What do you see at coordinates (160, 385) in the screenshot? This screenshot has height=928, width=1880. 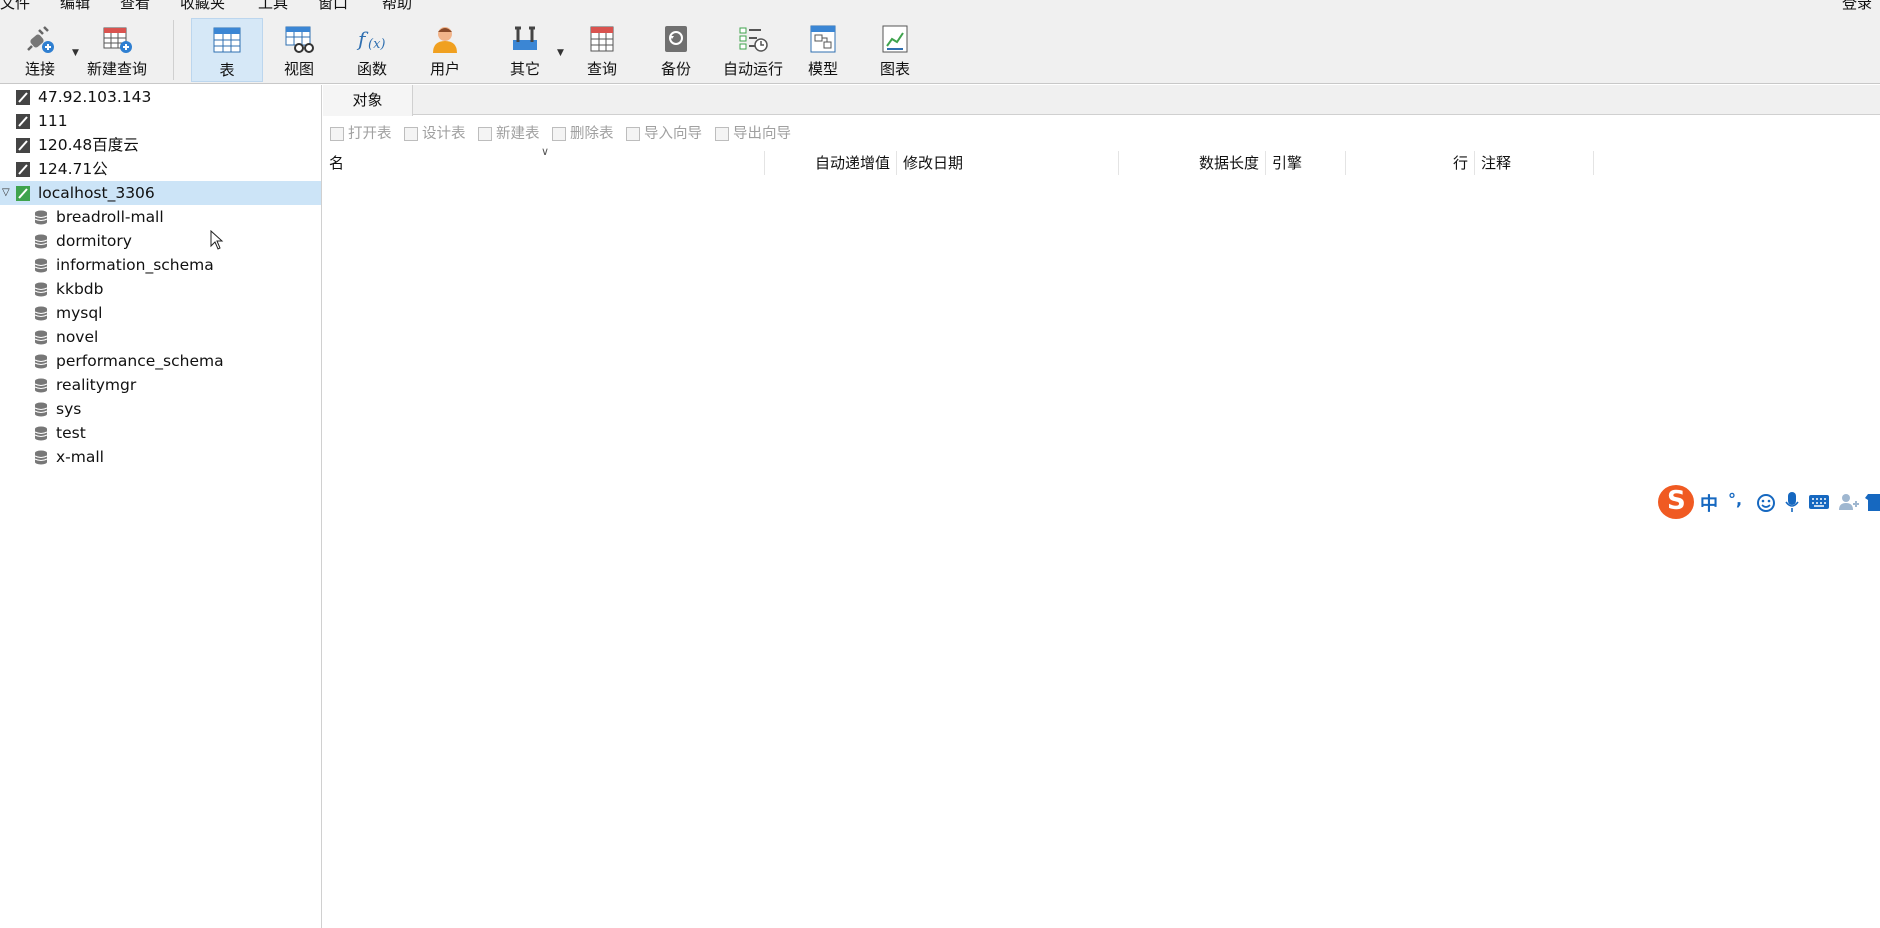 I see `database-item: realitymgr` at bounding box center [160, 385].